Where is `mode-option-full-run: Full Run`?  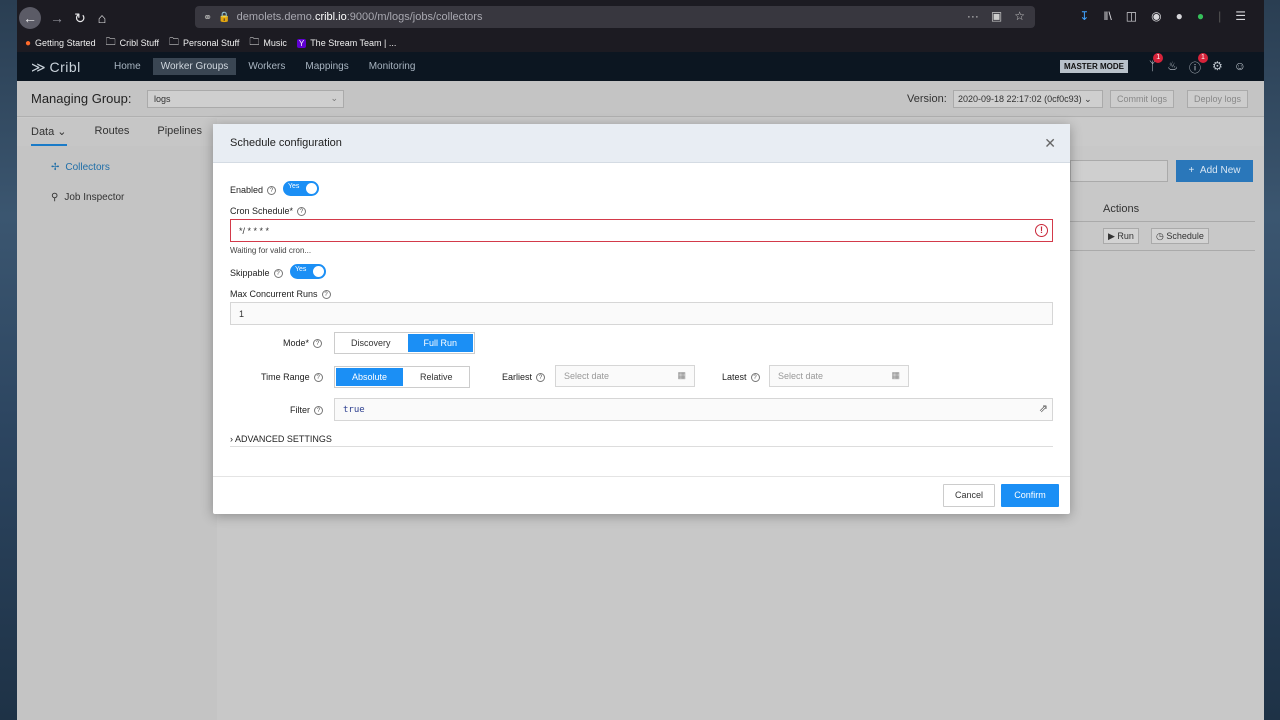
mode-option-full-run: Full Run is located at coordinates (440, 343).